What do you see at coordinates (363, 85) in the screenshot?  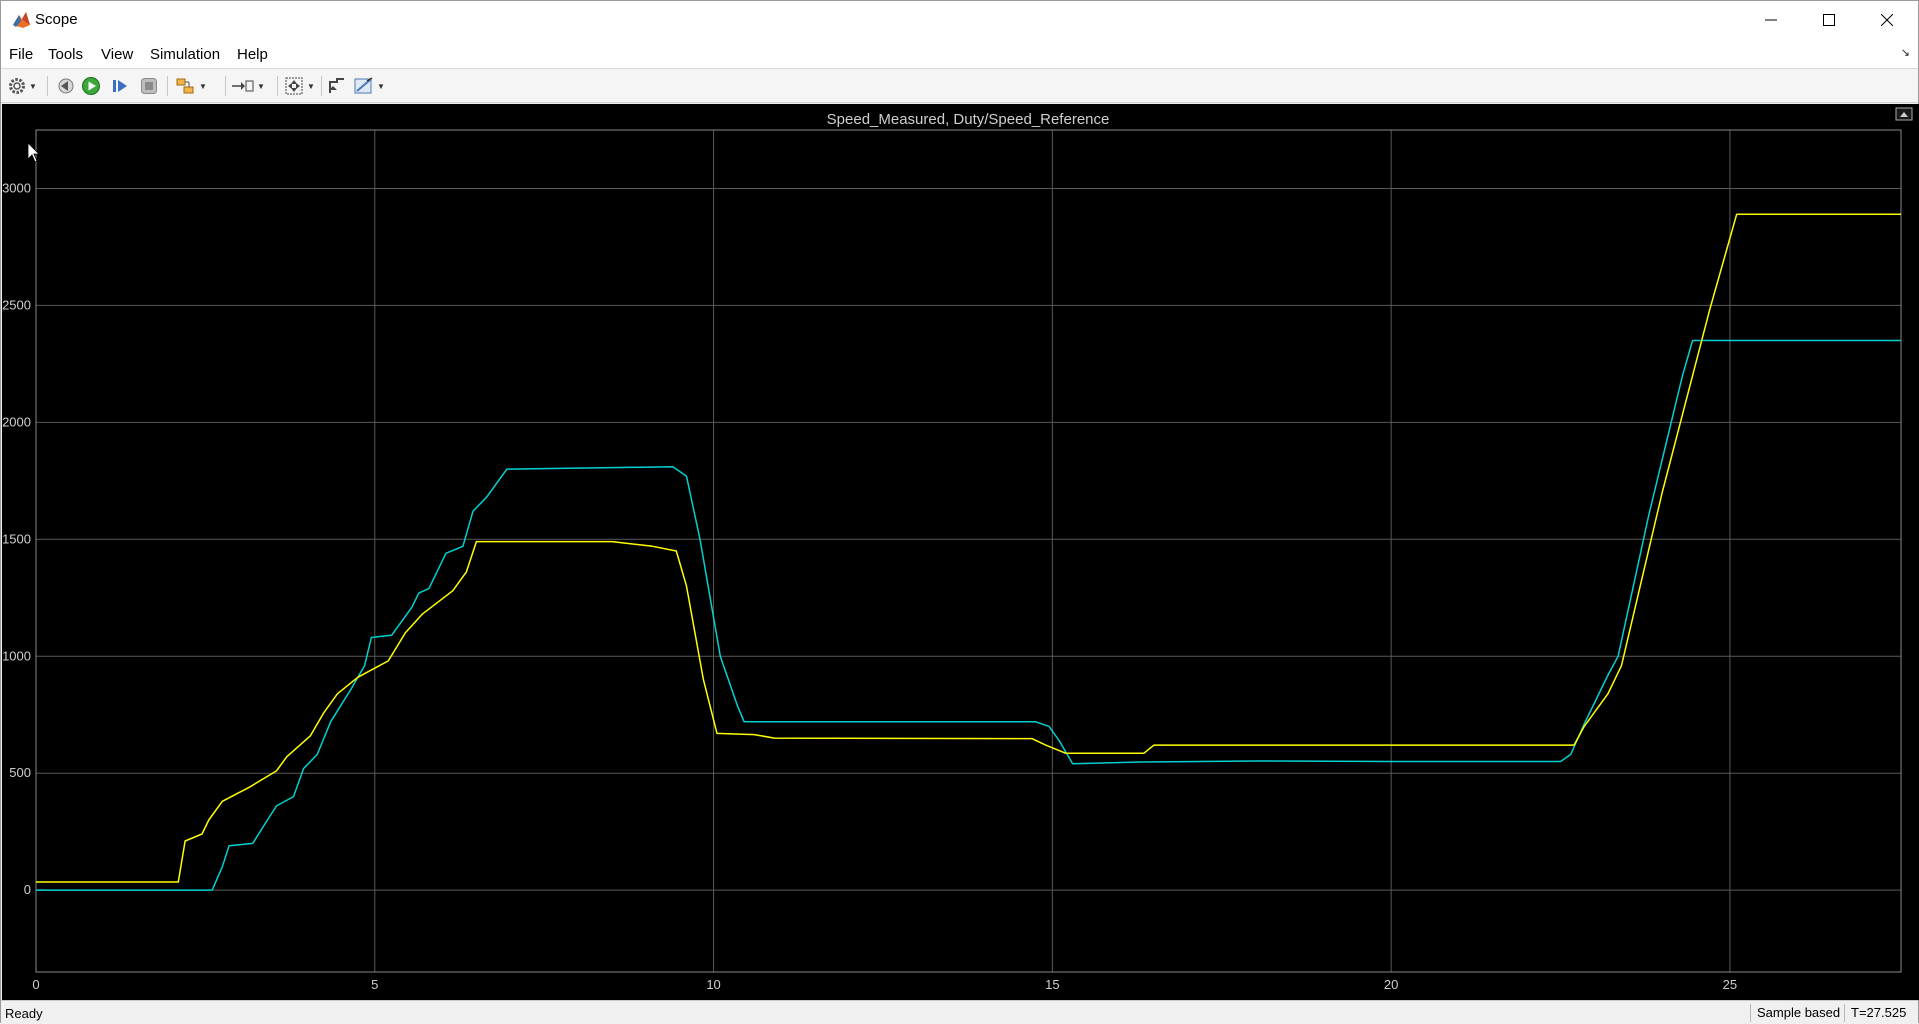 I see `cursor-measurements-icon` at bounding box center [363, 85].